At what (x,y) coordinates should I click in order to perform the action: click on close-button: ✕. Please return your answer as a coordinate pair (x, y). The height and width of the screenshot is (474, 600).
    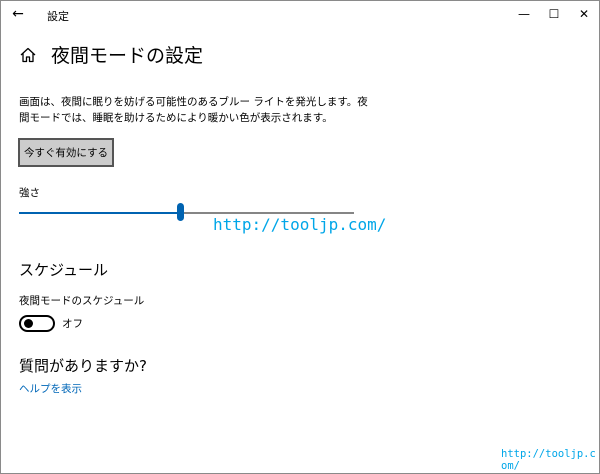
    Looking at the image, I should click on (584, 14).